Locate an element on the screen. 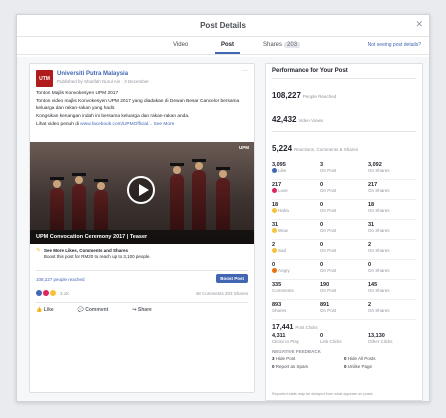  post-link: www.facebook.com/UPMOfficial is located at coordinates (114, 124).